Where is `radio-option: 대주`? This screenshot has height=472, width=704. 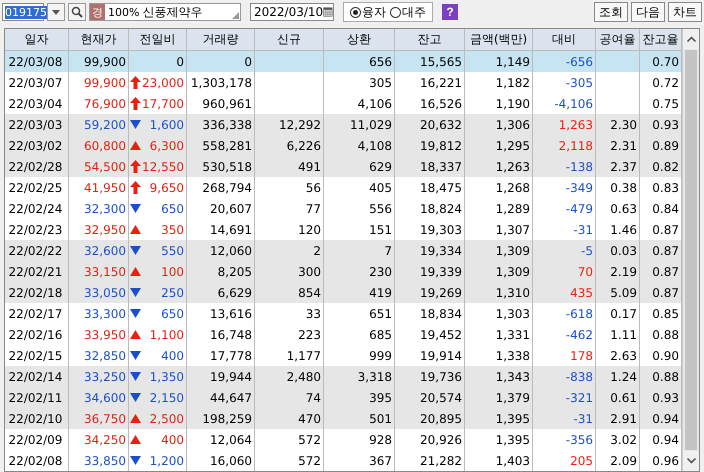
radio-option: 대주 is located at coordinates (408, 12).